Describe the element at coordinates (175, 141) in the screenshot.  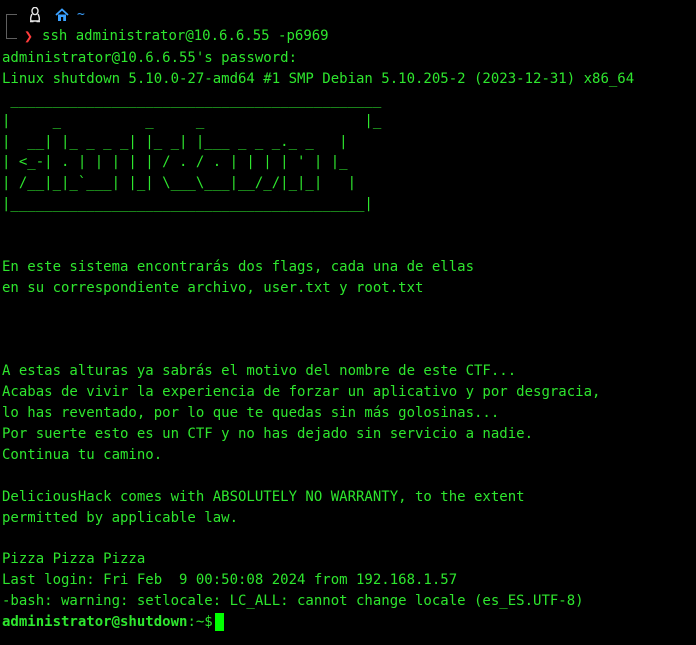
I see `banner-line: | __| |_ _ _ _| |_ _| |___ _ _ _._ _ |` at that location.